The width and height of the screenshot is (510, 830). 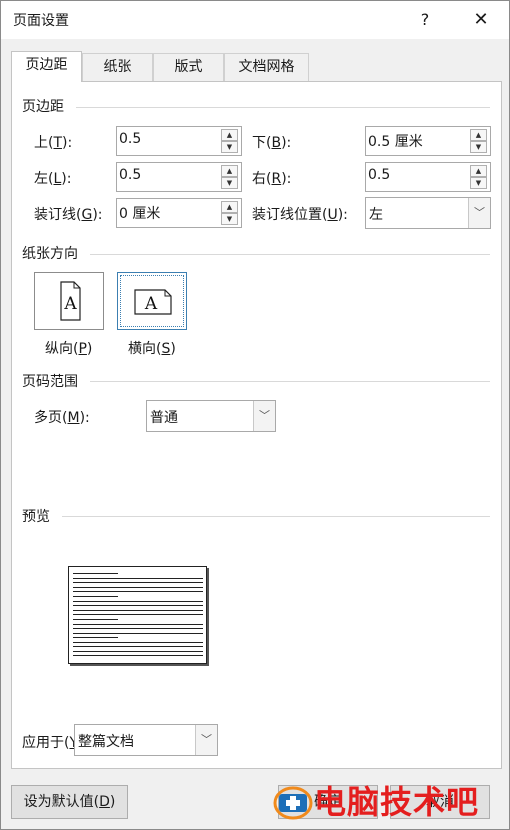 I want to click on margins-group-divider, so click(x=283, y=107).